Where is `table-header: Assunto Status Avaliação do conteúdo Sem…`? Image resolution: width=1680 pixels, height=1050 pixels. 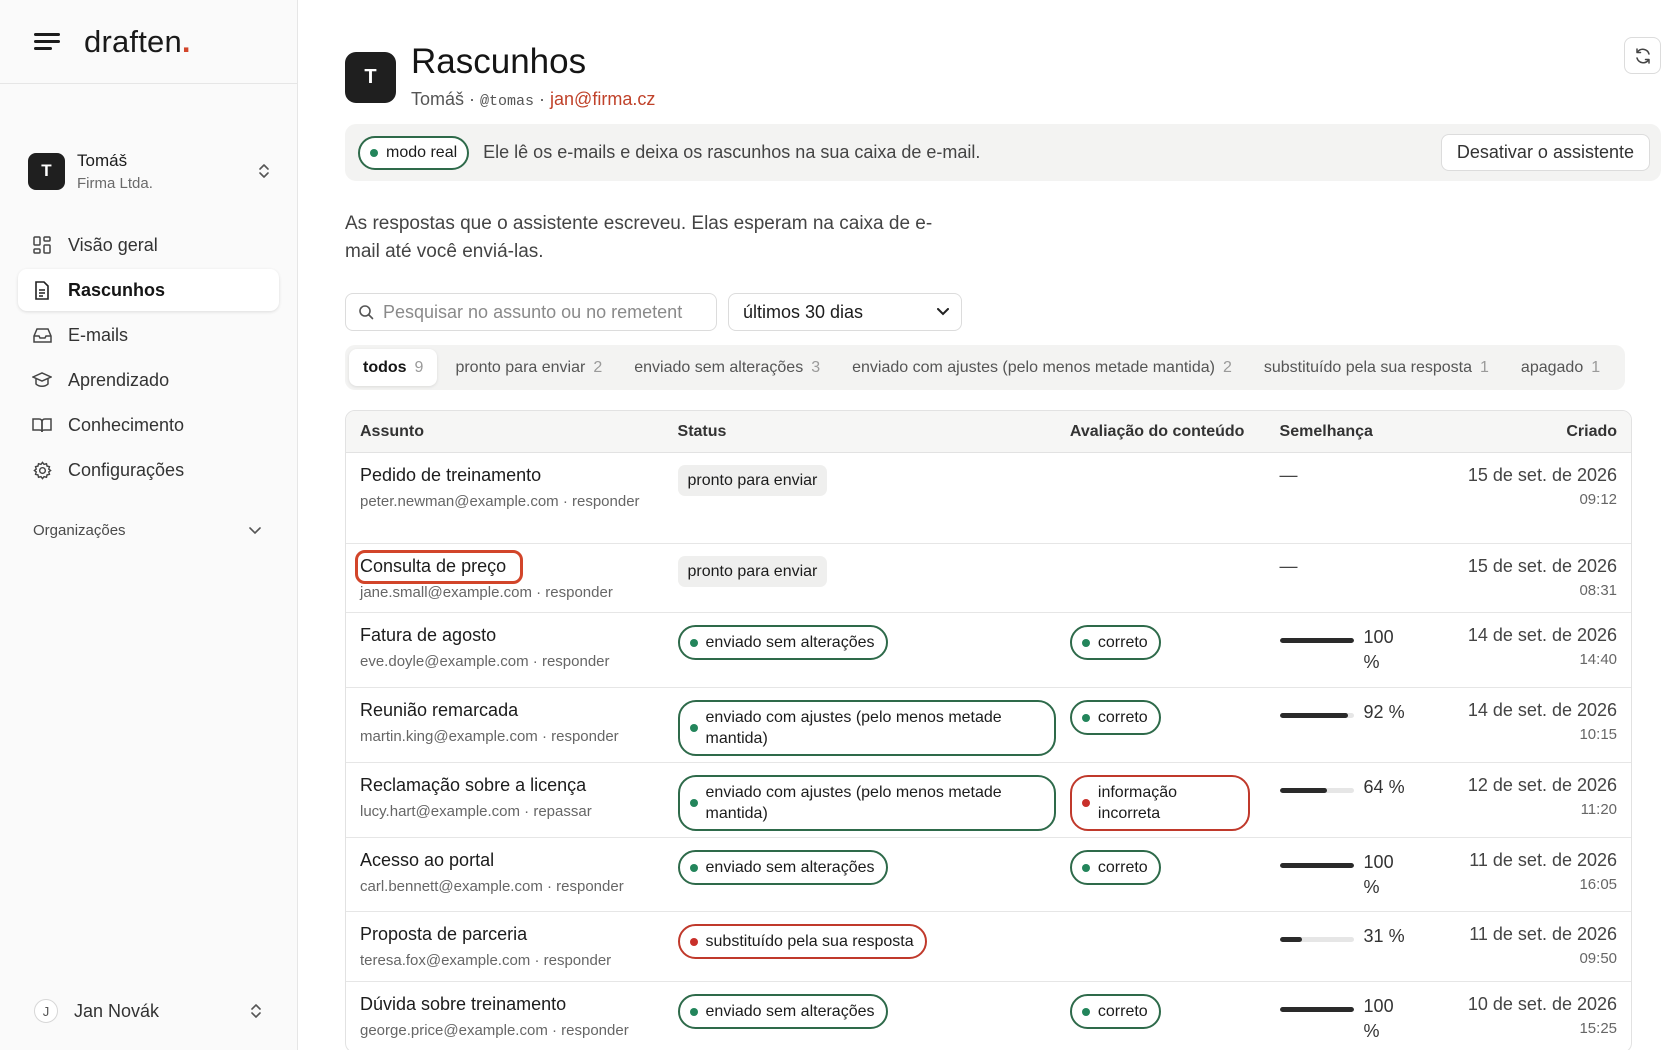
table-header: Assunto Status Avaliação do conteúdo Sem… is located at coordinates (988, 432).